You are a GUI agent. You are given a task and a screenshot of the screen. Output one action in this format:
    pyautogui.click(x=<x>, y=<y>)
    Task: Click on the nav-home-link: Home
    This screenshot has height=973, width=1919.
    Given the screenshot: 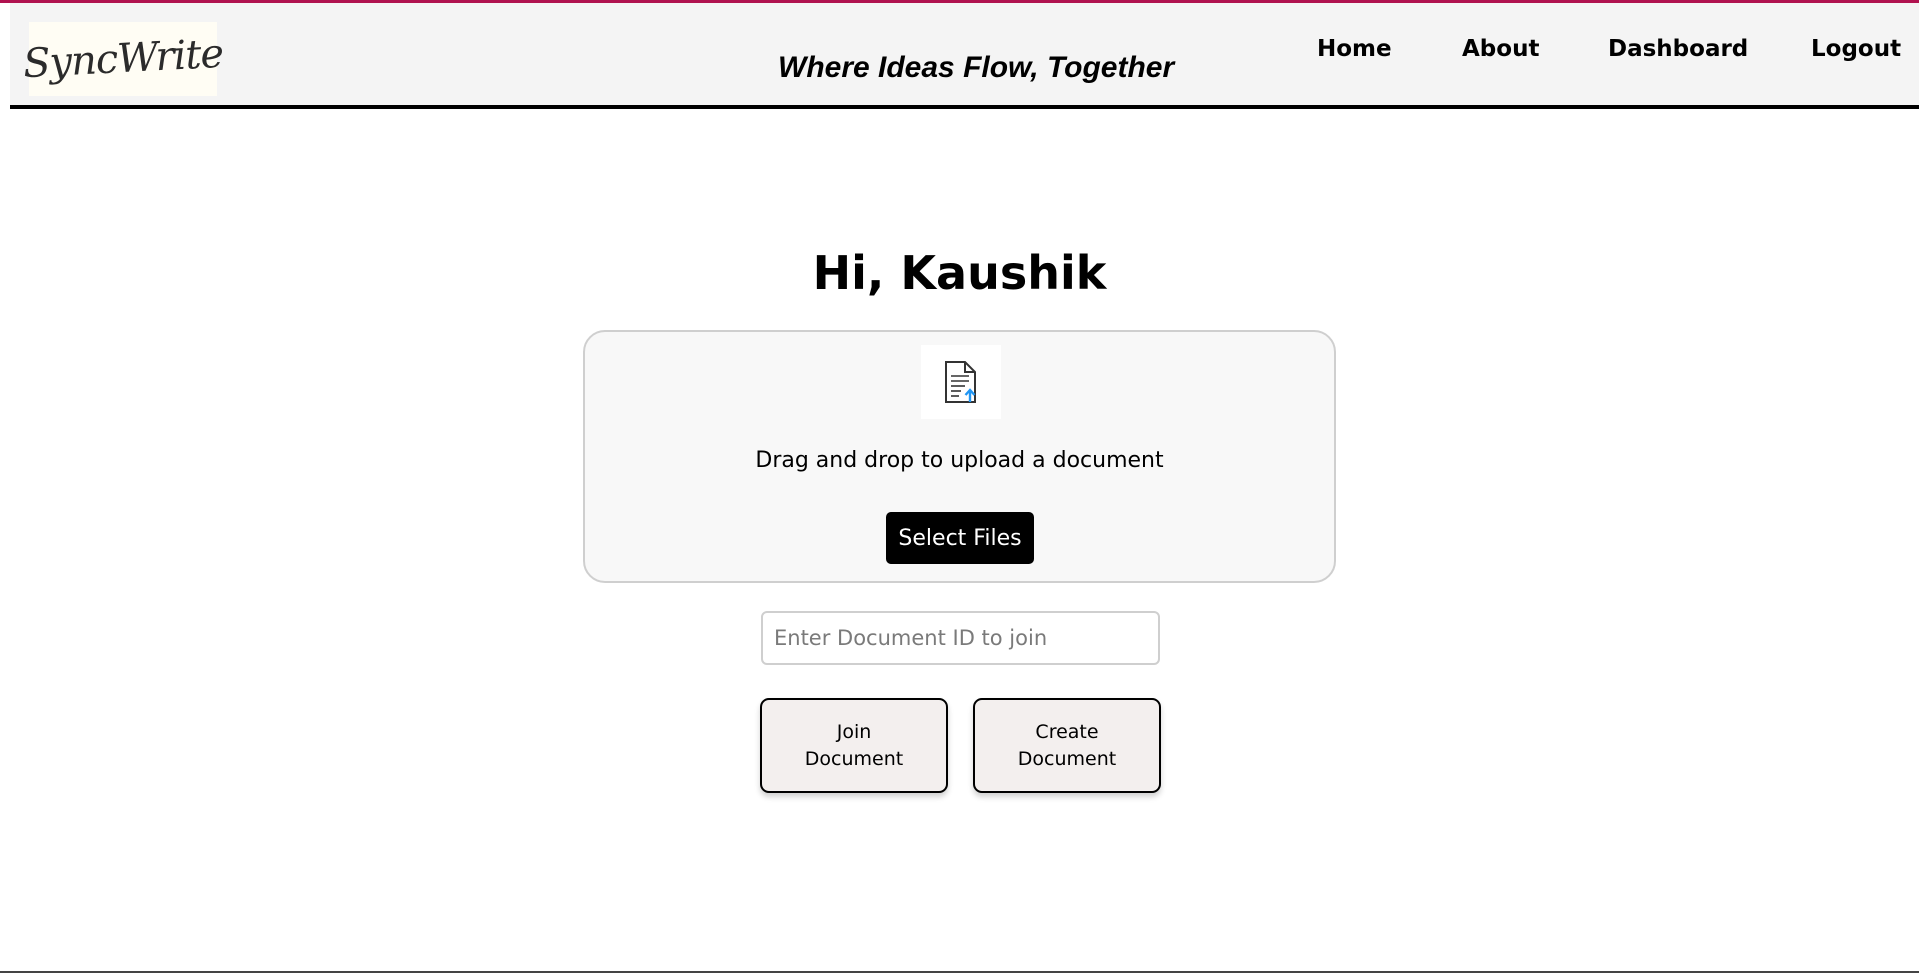 What is the action you would take?
    pyautogui.click(x=1354, y=49)
    